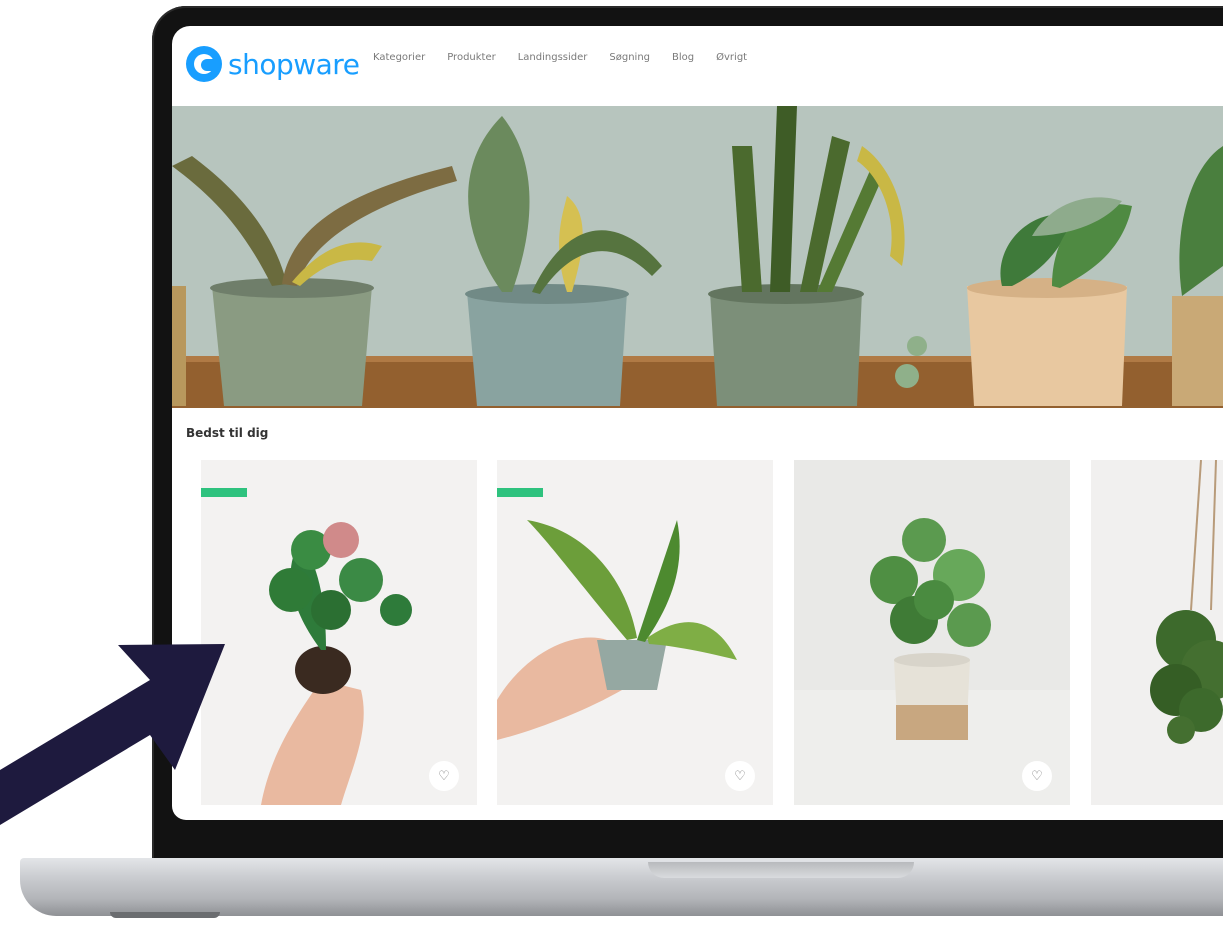 The height and width of the screenshot is (930, 1223). I want to click on nav-item-landingssider: Landingssider, so click(553, 57).